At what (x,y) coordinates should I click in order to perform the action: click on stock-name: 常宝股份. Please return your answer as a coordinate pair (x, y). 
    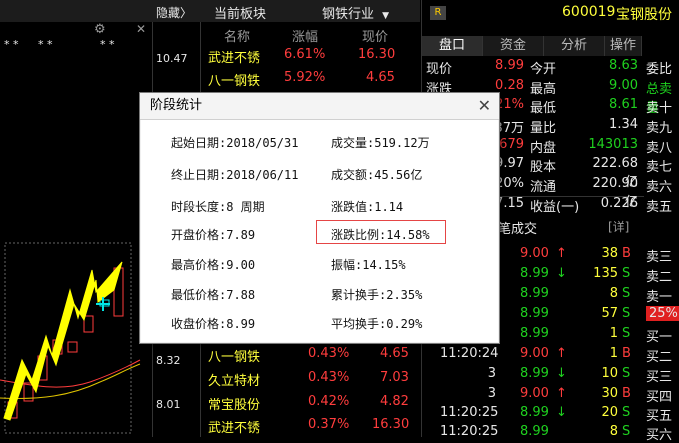
    Looking at the image, I should click on (234, 405).